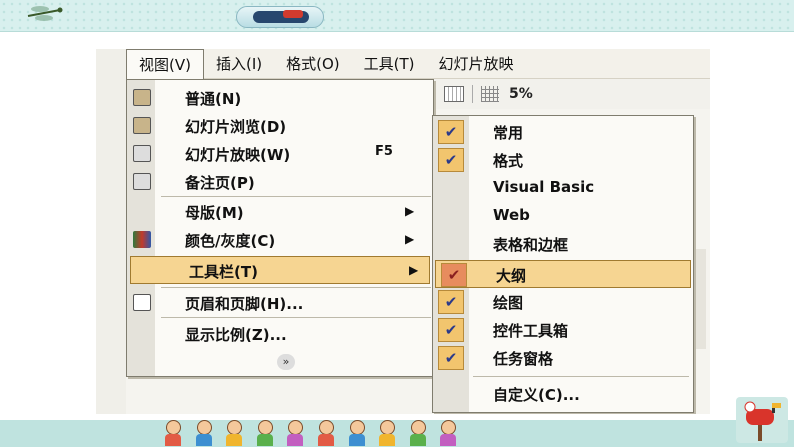  What do you see at coordinates (238, 155) in the screenshot?
I see `menu-item-label: 幻灯片放映(W)` at bounding box center [238, 155].